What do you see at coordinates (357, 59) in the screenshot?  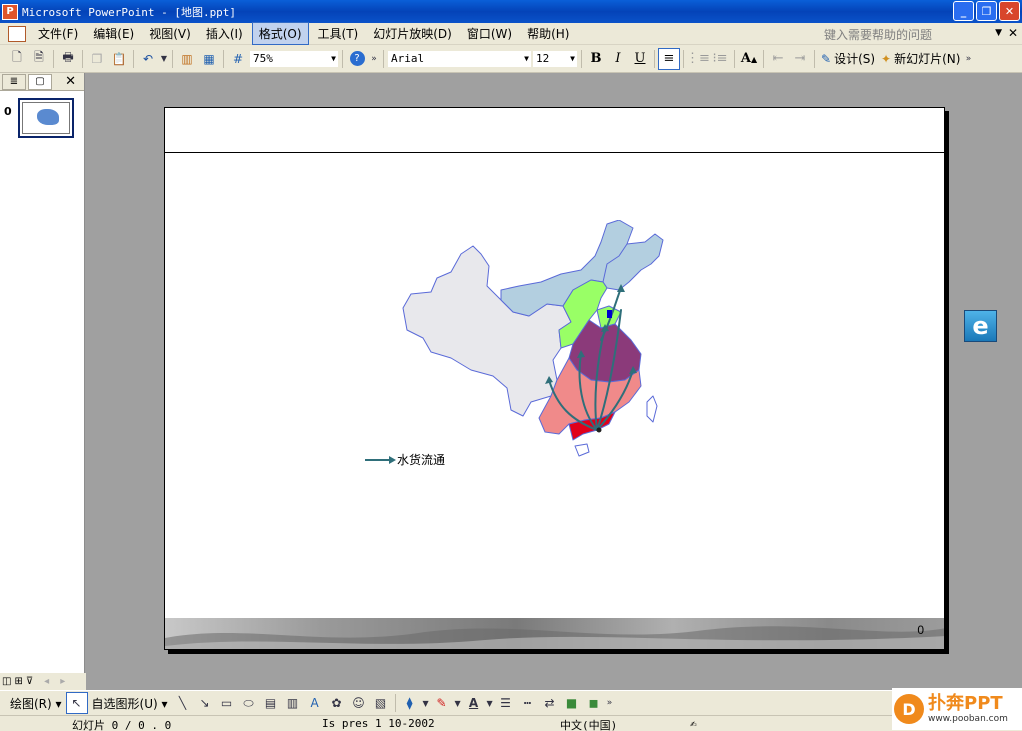 I see `help-icon: ?` at bounding box center [357, 59].